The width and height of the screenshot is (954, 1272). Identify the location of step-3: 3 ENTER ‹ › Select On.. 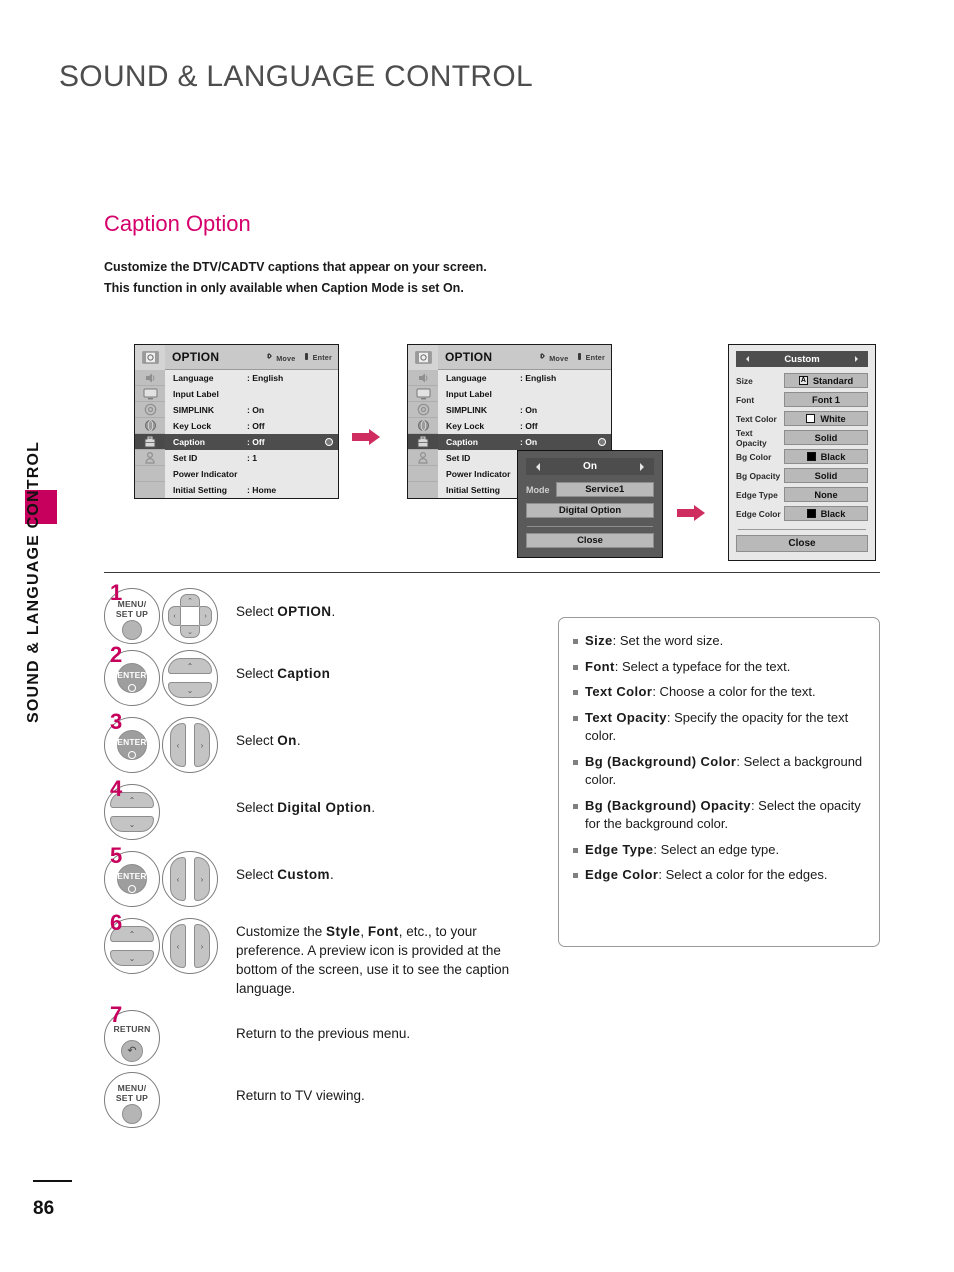
(324, 747).